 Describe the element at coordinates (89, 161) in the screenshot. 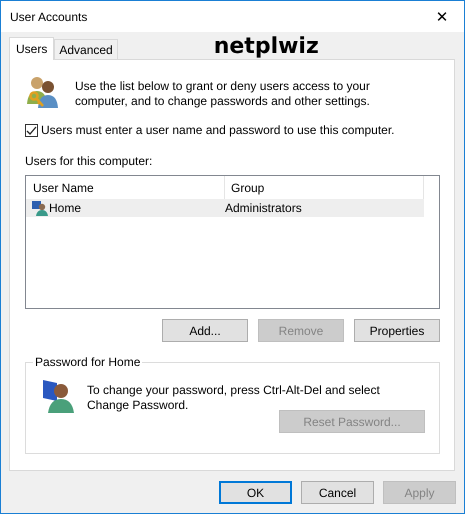

I see `users-label: Users for this computer:` at that location.